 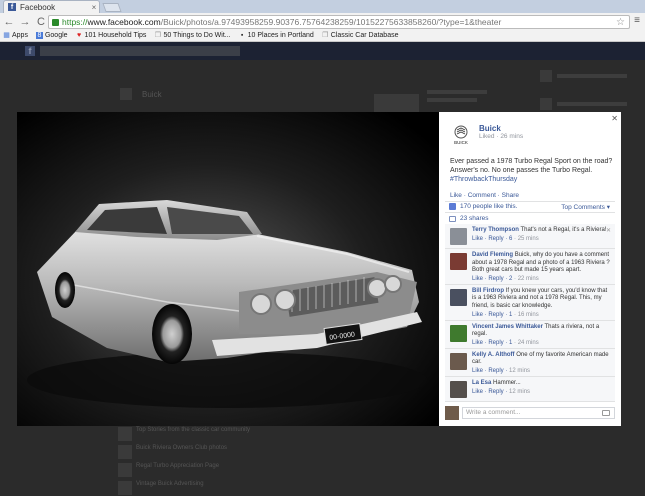 I want to click on tab-title: Facebook, so click(x=38, y=7).